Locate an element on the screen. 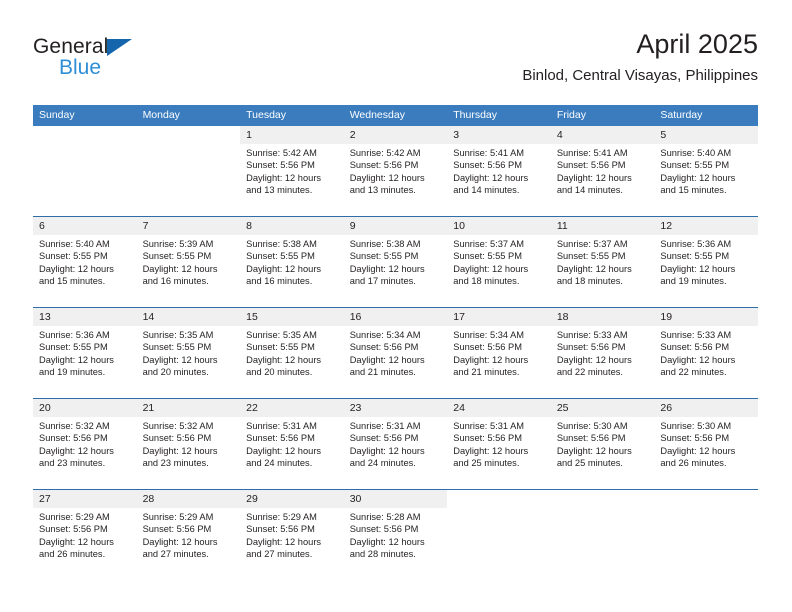  day-number: 25 is located at coordinates (602, 408).